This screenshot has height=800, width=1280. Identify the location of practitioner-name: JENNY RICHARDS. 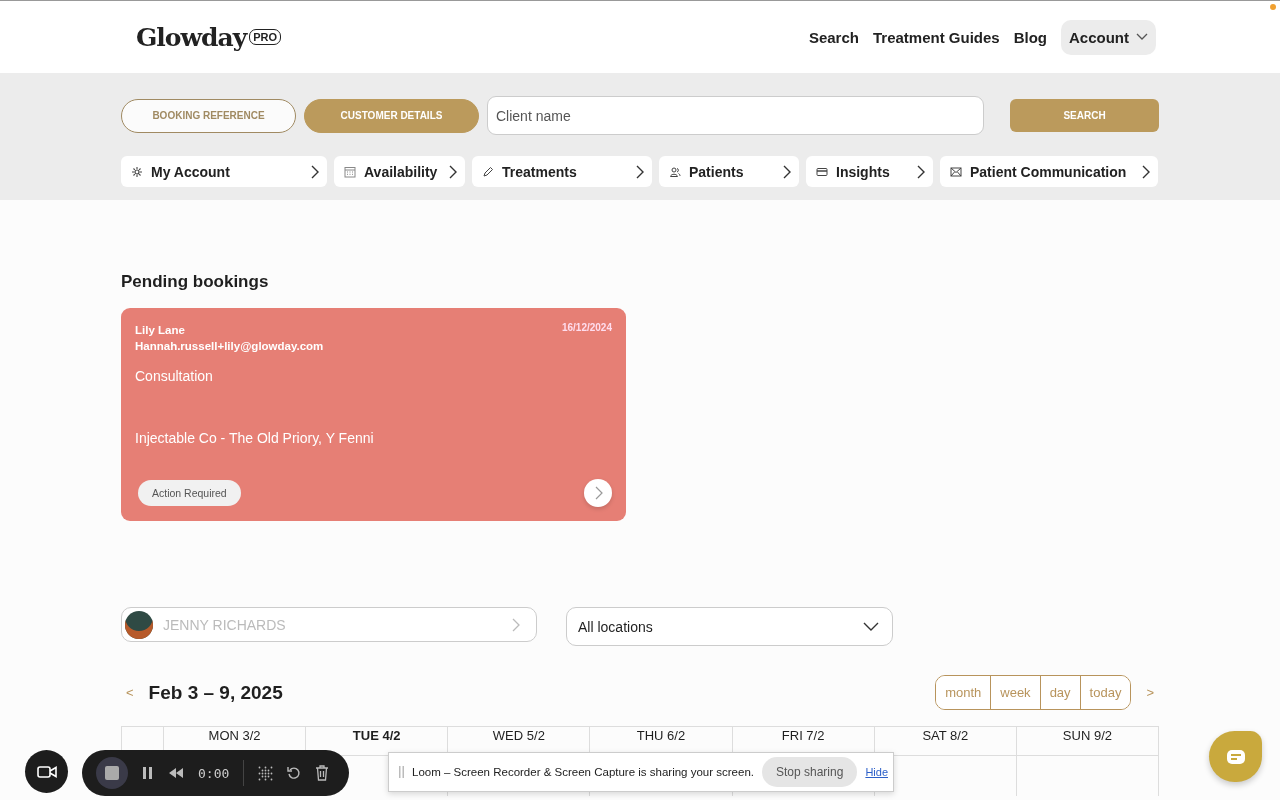
(225, 624).